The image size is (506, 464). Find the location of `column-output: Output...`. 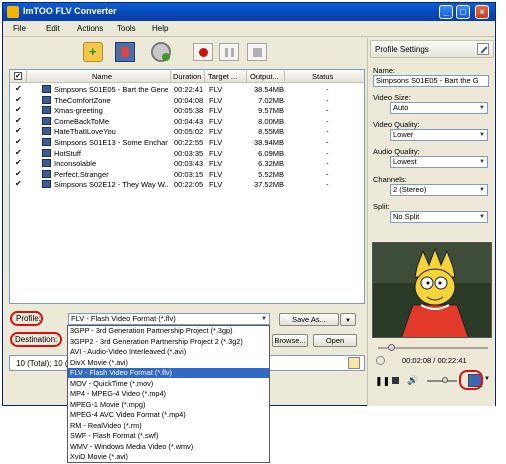

column-output: Output... is located at coordinates (264, 76).